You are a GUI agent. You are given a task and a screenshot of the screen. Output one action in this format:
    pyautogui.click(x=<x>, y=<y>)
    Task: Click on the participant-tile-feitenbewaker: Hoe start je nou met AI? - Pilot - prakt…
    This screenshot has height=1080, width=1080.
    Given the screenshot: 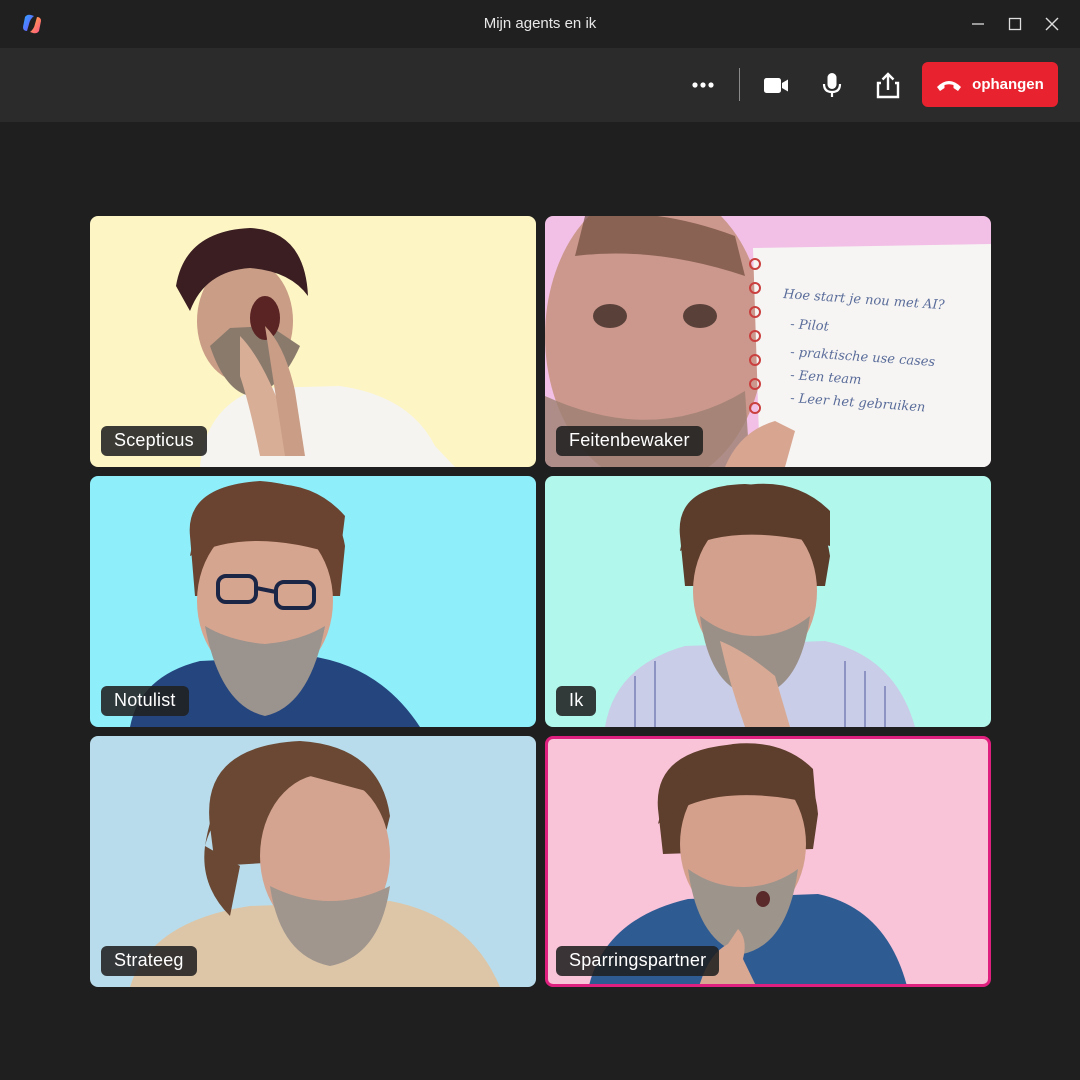 What is the action you would take?
    pyautogui.click(x=768, y=341)
    